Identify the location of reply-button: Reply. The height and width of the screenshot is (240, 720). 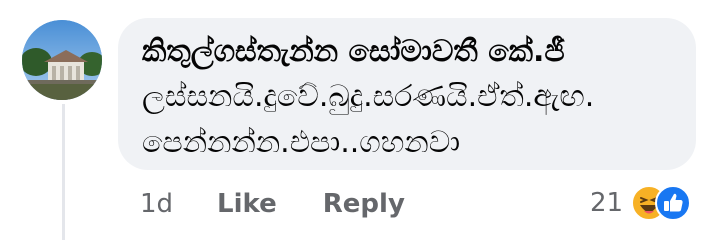
(364, 204).